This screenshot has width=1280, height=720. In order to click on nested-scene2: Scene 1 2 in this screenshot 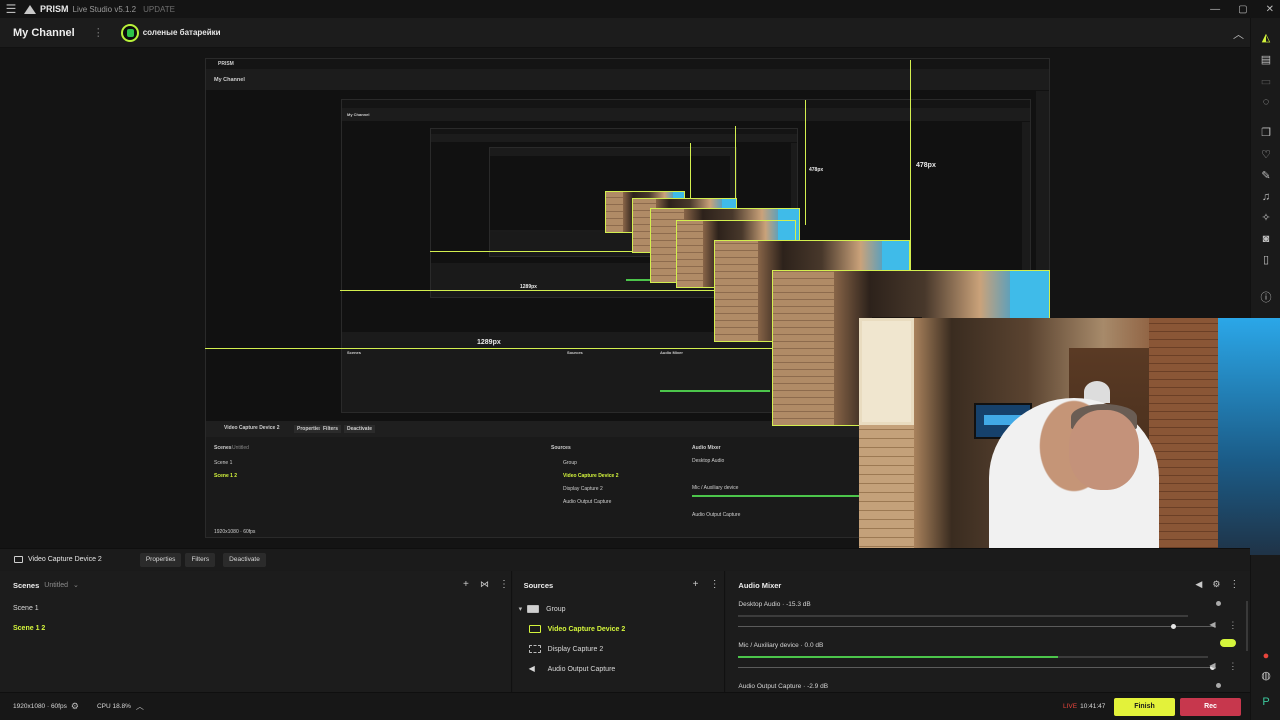, I will do `click(226, 476)`.